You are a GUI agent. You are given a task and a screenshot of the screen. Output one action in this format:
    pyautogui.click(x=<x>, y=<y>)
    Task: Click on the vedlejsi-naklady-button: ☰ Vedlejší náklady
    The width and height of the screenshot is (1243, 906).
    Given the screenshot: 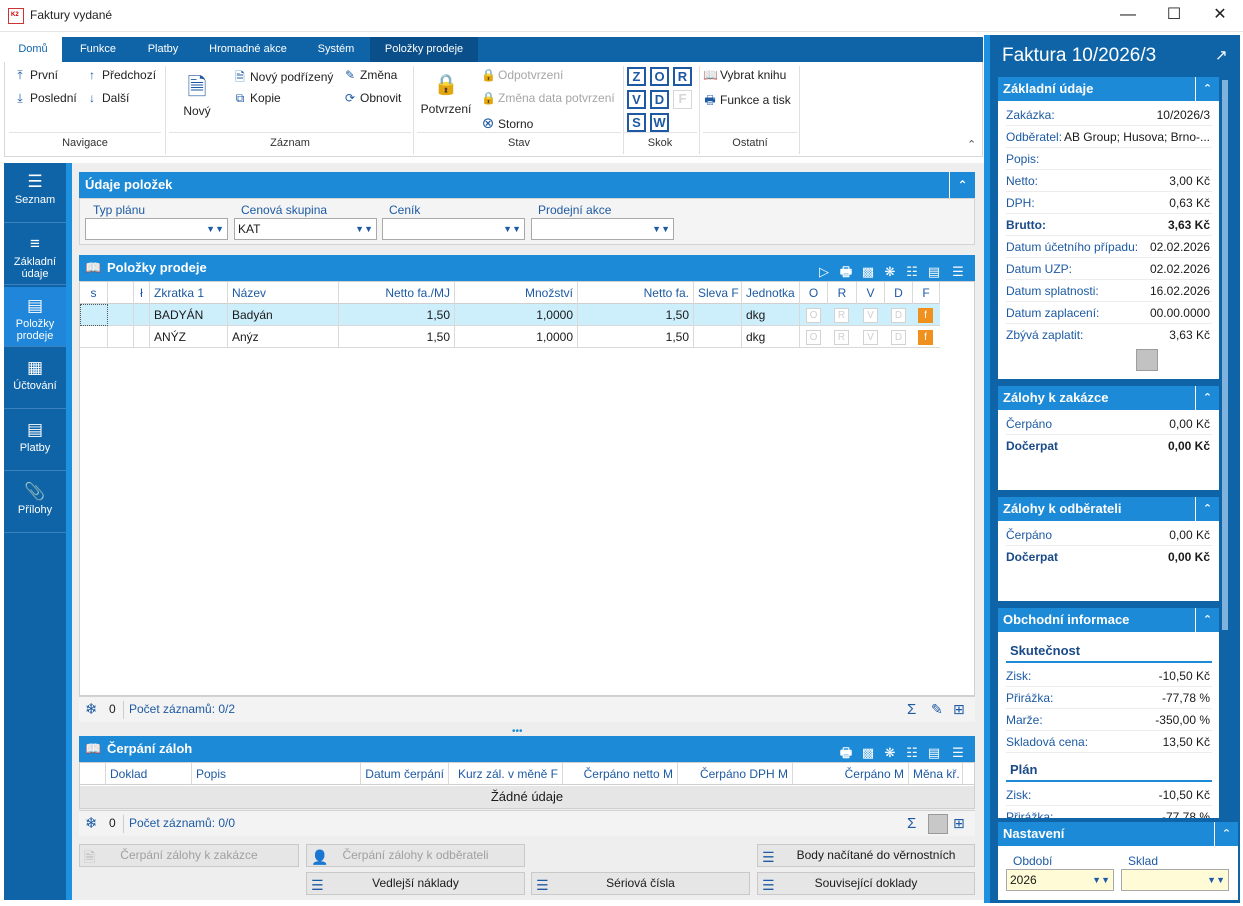 What is the action you would take?
    pyautogui.click(x=415, y=883)
    